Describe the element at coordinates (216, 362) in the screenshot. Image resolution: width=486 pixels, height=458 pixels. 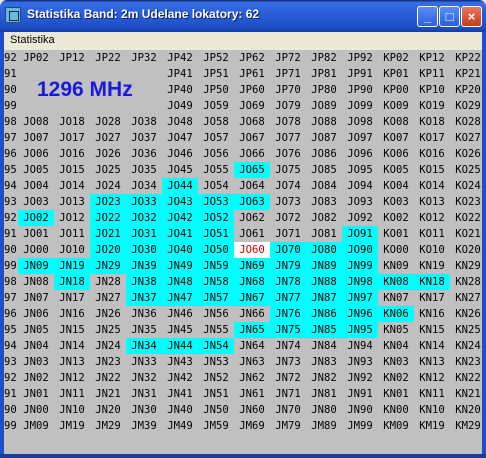
I see `locator-jn53: JN53` at that location.